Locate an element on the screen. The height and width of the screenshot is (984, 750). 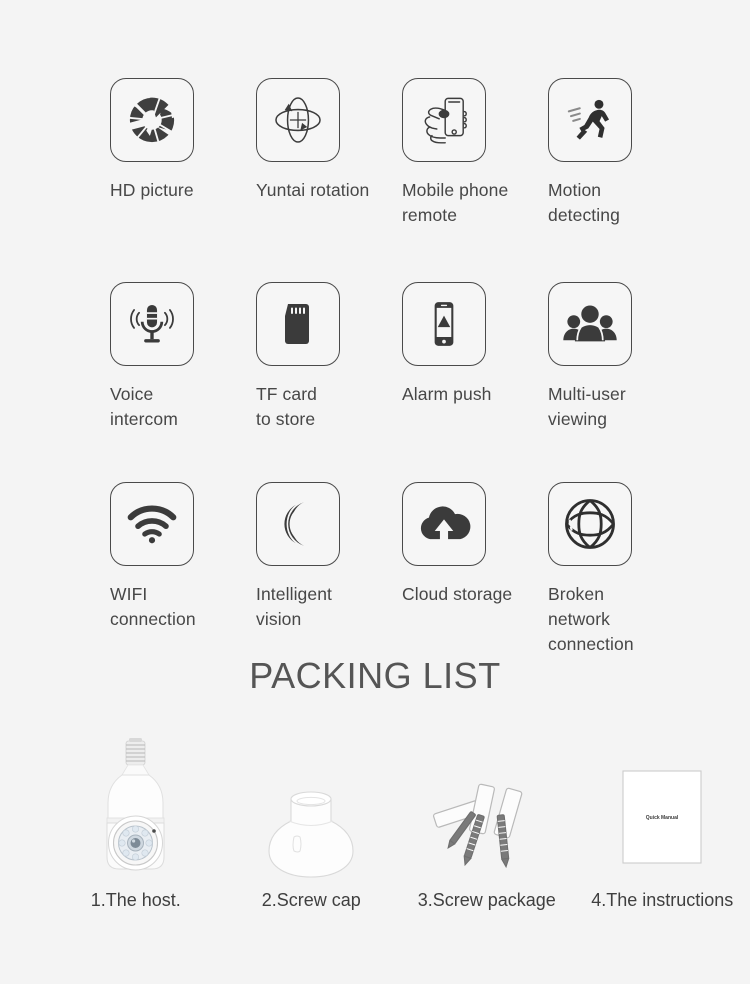
feature-item-motion-detecting: Motion detecting is located at coordinates (621, 153).